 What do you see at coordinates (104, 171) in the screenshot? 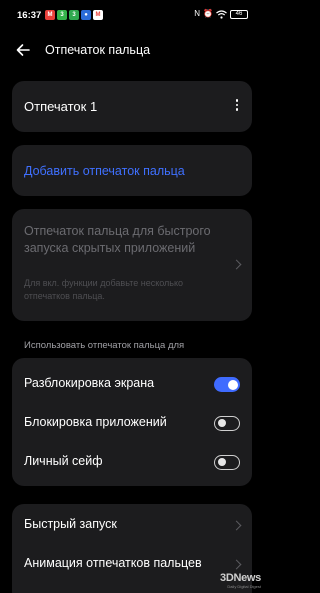
I see `add-fingerprint-label: Добавить отпечаток пальца` at bounding box center [104, 171].